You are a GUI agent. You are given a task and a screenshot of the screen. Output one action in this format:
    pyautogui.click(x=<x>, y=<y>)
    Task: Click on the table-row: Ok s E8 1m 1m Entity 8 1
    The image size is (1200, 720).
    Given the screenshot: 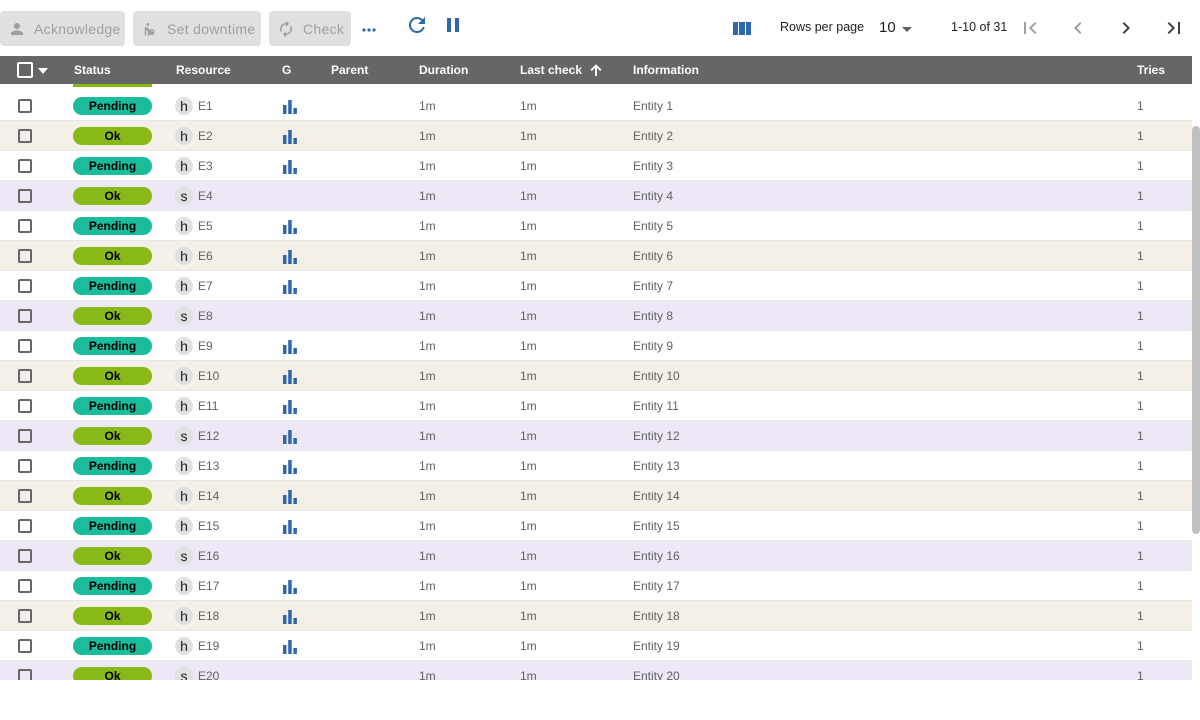 What is the action you would take?
    pyautogui.click(x=596, y=316)
    